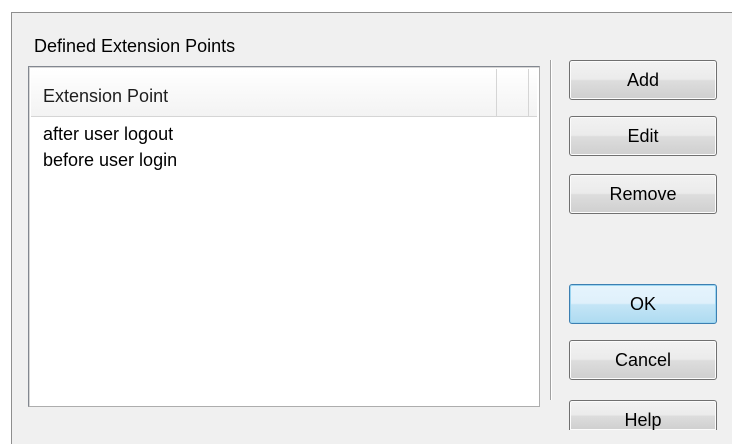 This screenshot has width=732, height=444. Describe the element at coordinates (106, 96) in the screenshot. I see `column-header-label: Extension Point` at that location.